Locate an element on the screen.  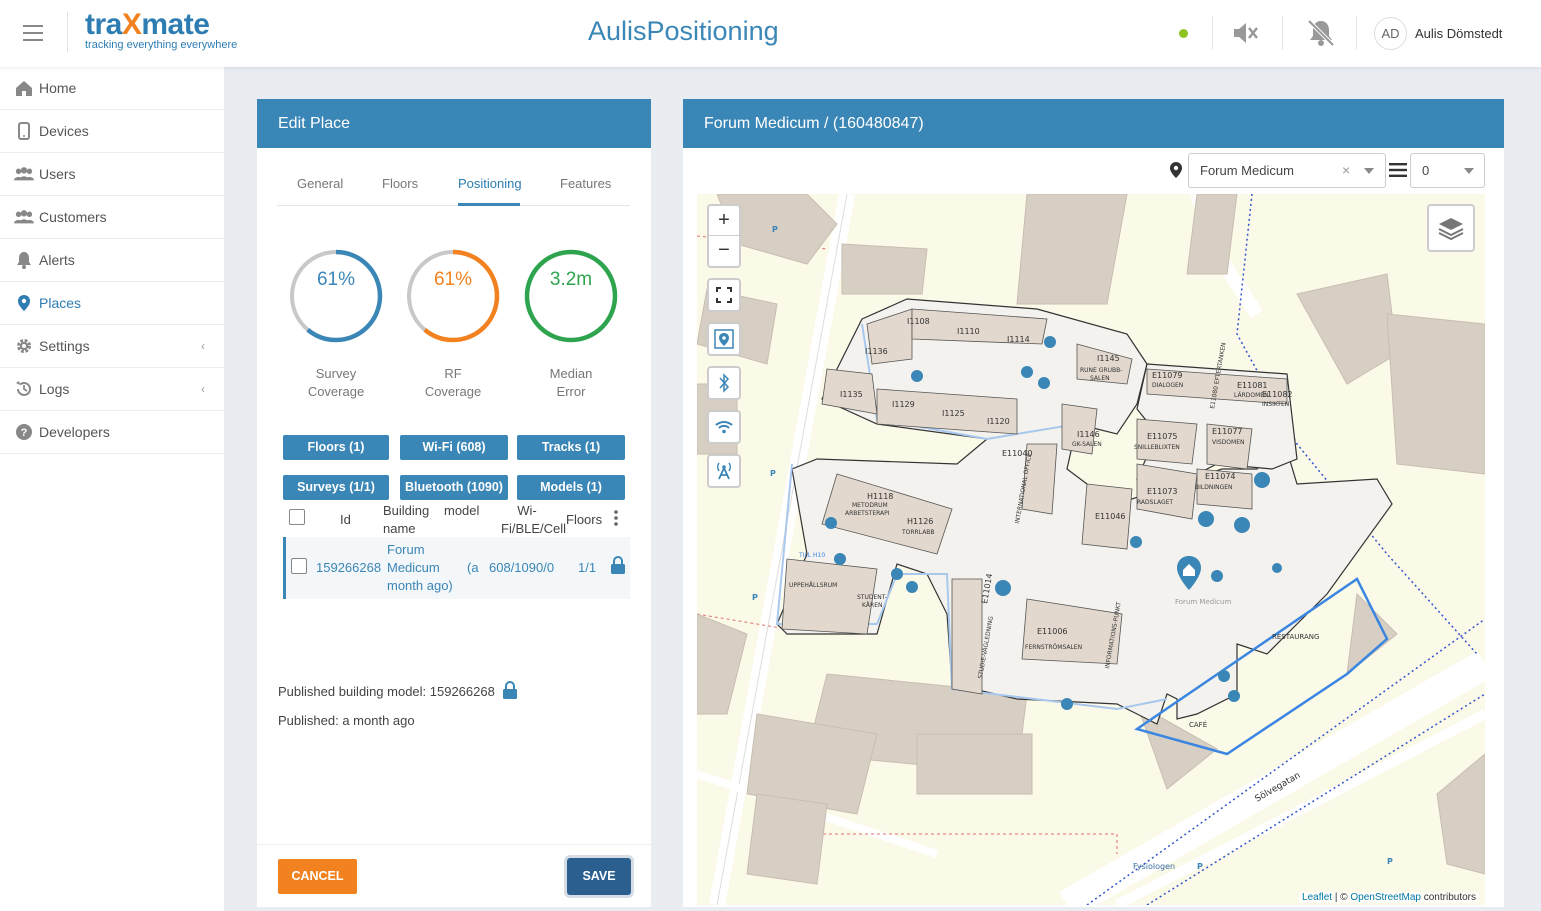
bluetooth-layer-button is located at coordinates (724, 383).